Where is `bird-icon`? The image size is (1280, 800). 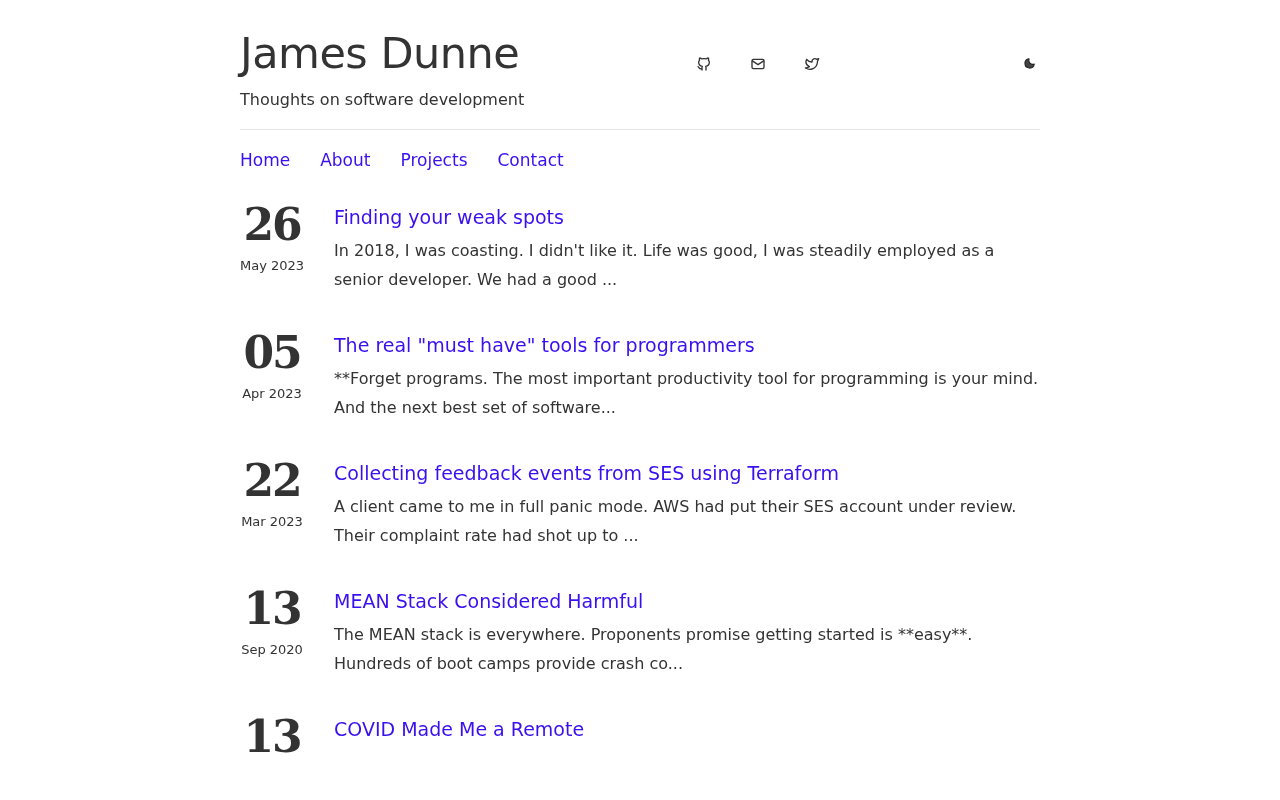 bird-icon is located at coordinates (812, 63).